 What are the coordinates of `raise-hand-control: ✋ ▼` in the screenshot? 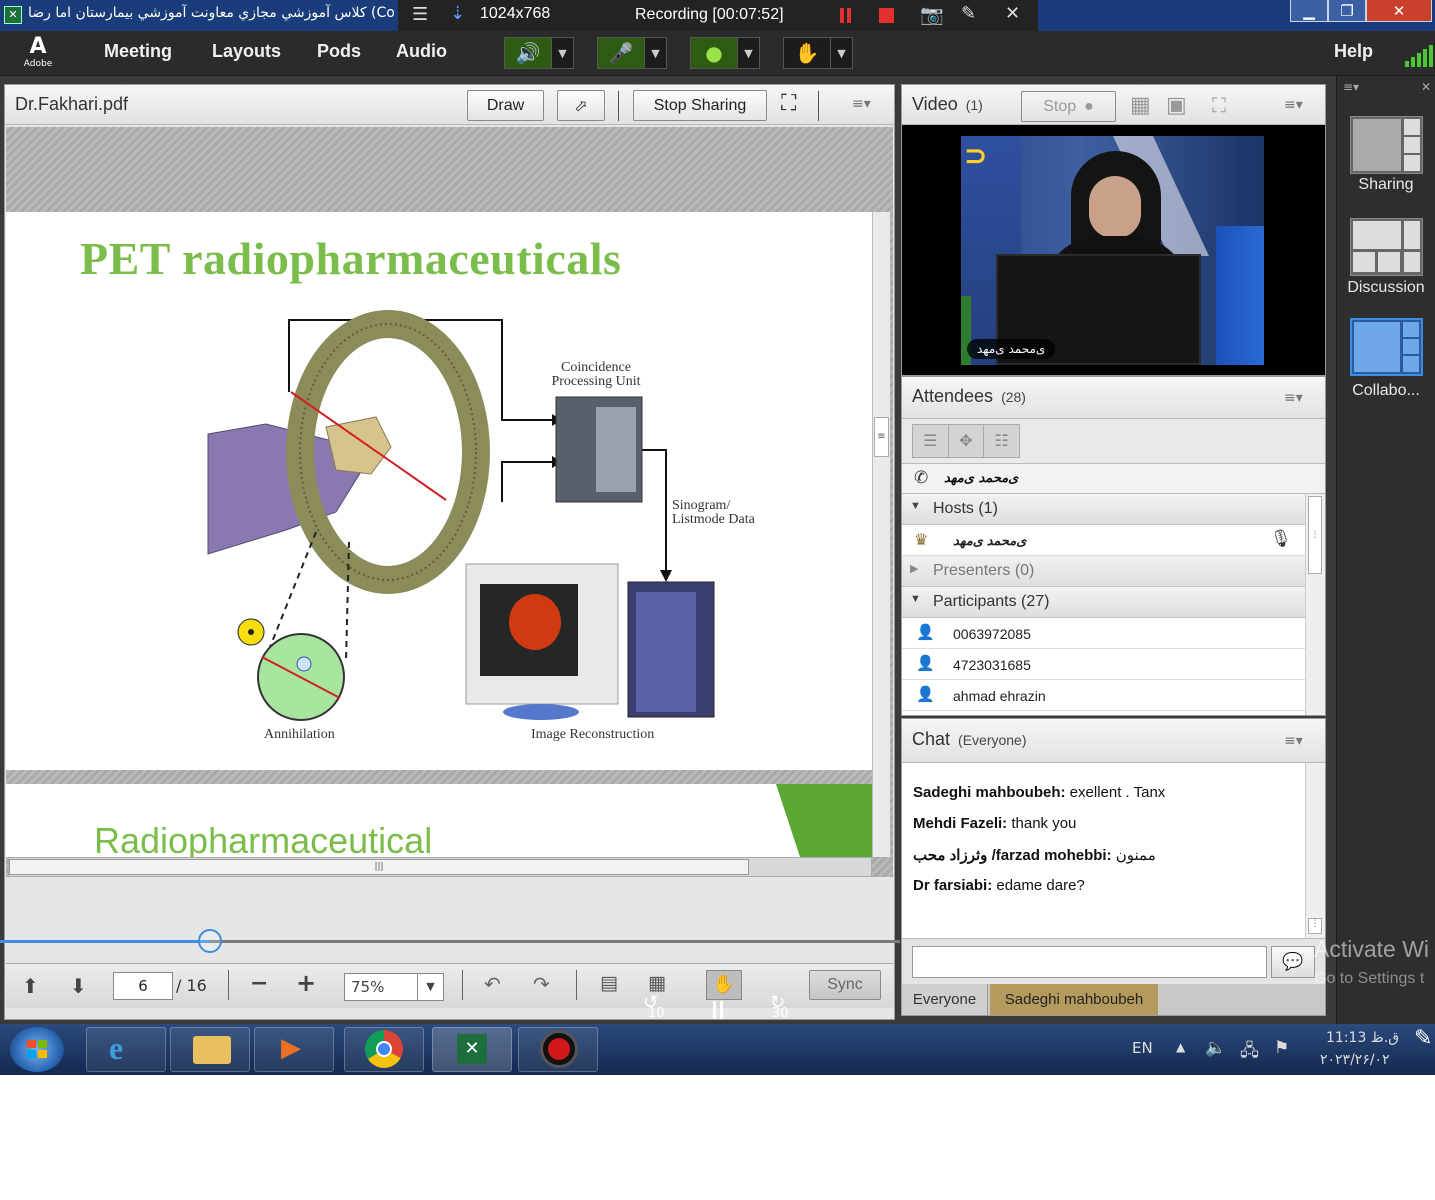 It's located at (818, 53).